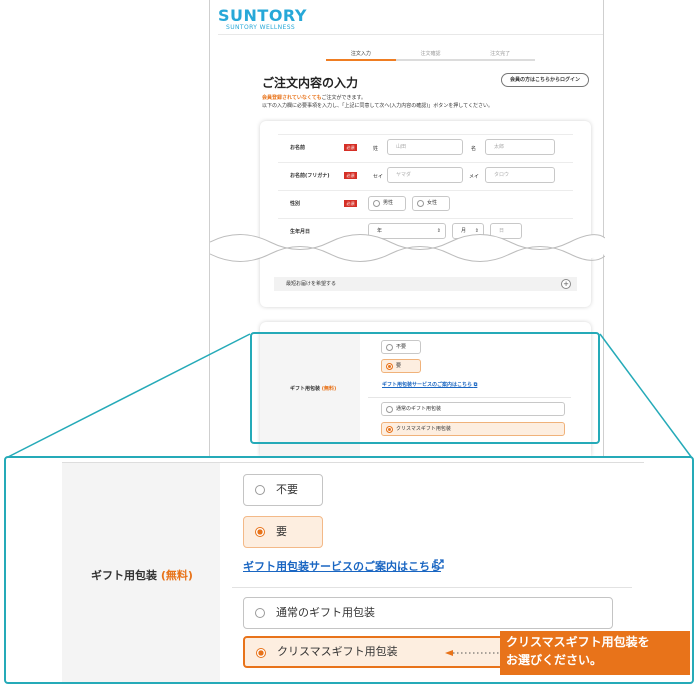 This screenshot has height=686, width=698. What do you see at coordinates (295, 204) in the screenshot?
I see `gender-label: 性別` at bounding box center [295, 204].